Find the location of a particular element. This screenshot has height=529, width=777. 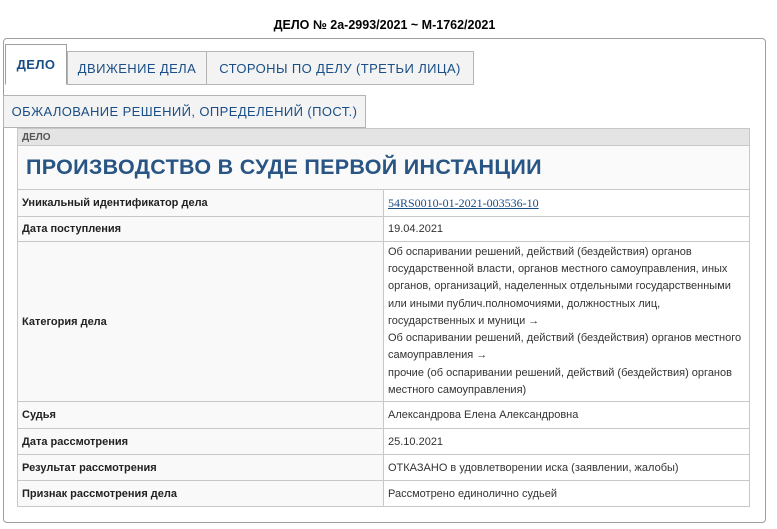

tab-delo: ДЕЛО is located at coordinates (36, 64).